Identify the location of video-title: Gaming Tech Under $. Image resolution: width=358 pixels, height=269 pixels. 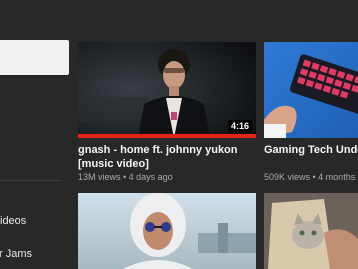
(311, 150).